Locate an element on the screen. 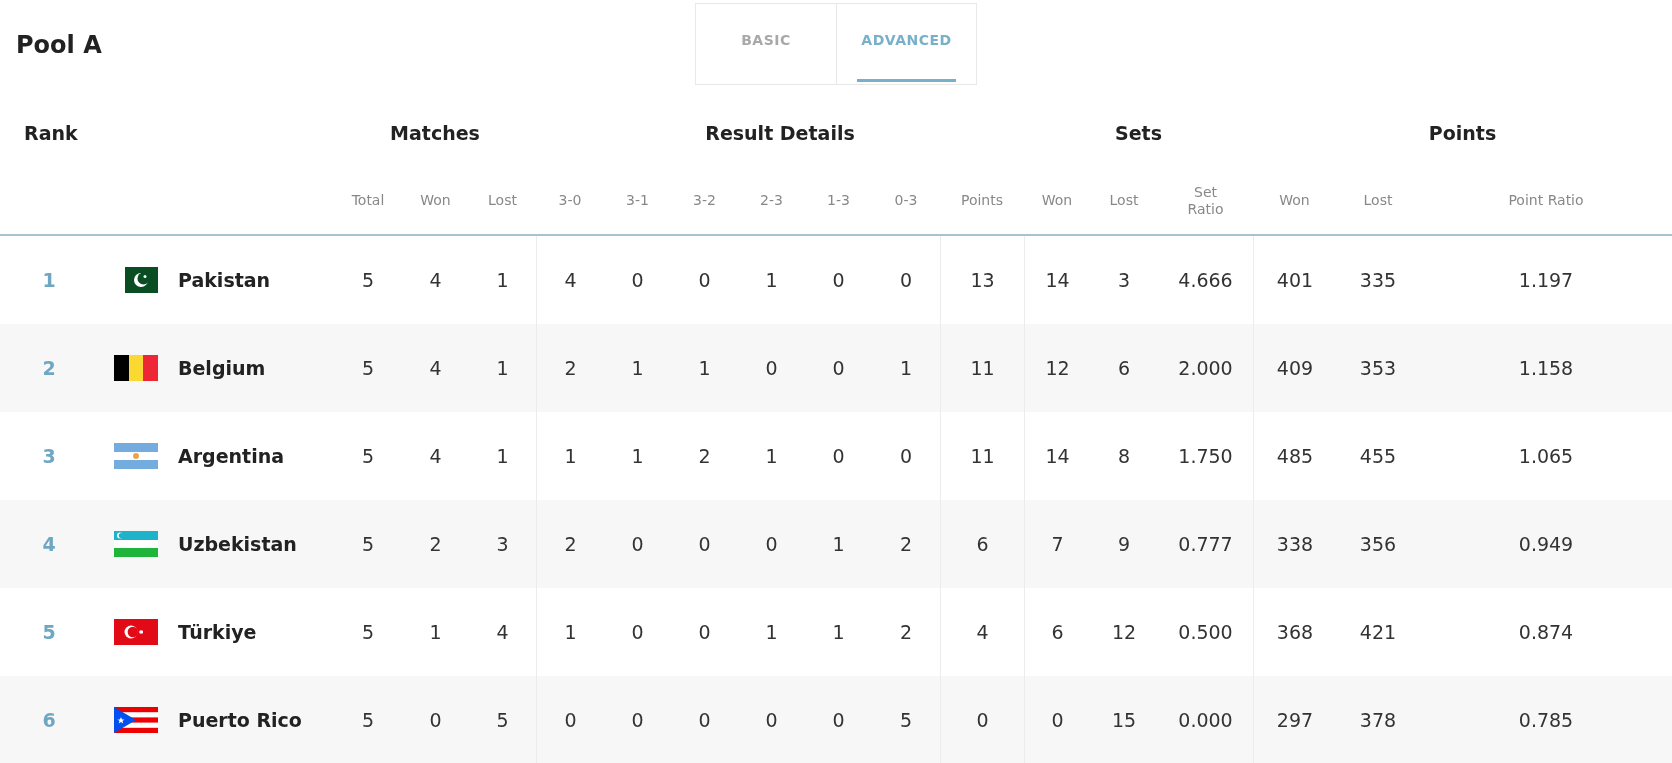 The height and width of the screenshot is (763, 1672). table-cell: 455 is located at coordinates (1378, 456).